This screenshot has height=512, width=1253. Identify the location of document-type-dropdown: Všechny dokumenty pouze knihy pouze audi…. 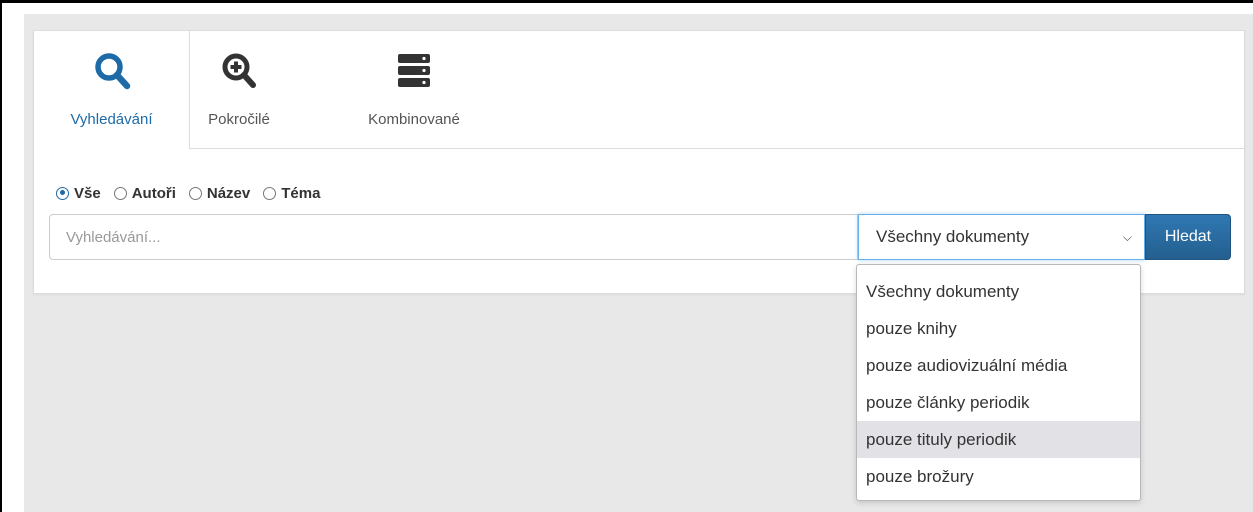
(998, 382).